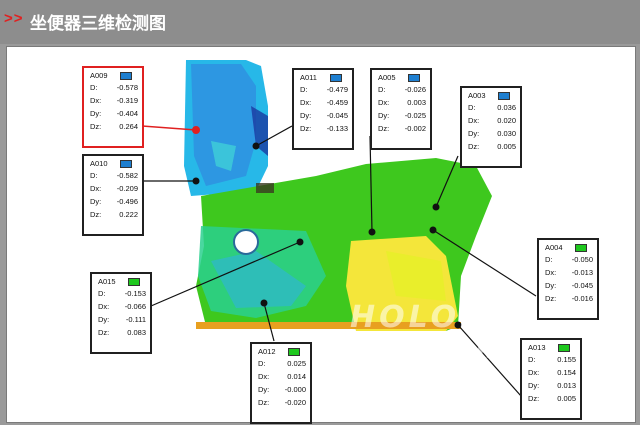 The image size is (640, 425). What do you see at coordinates (127, 113) in the screenshot?
I see `dy-value: -0.404` at bounding box center [127, 113].